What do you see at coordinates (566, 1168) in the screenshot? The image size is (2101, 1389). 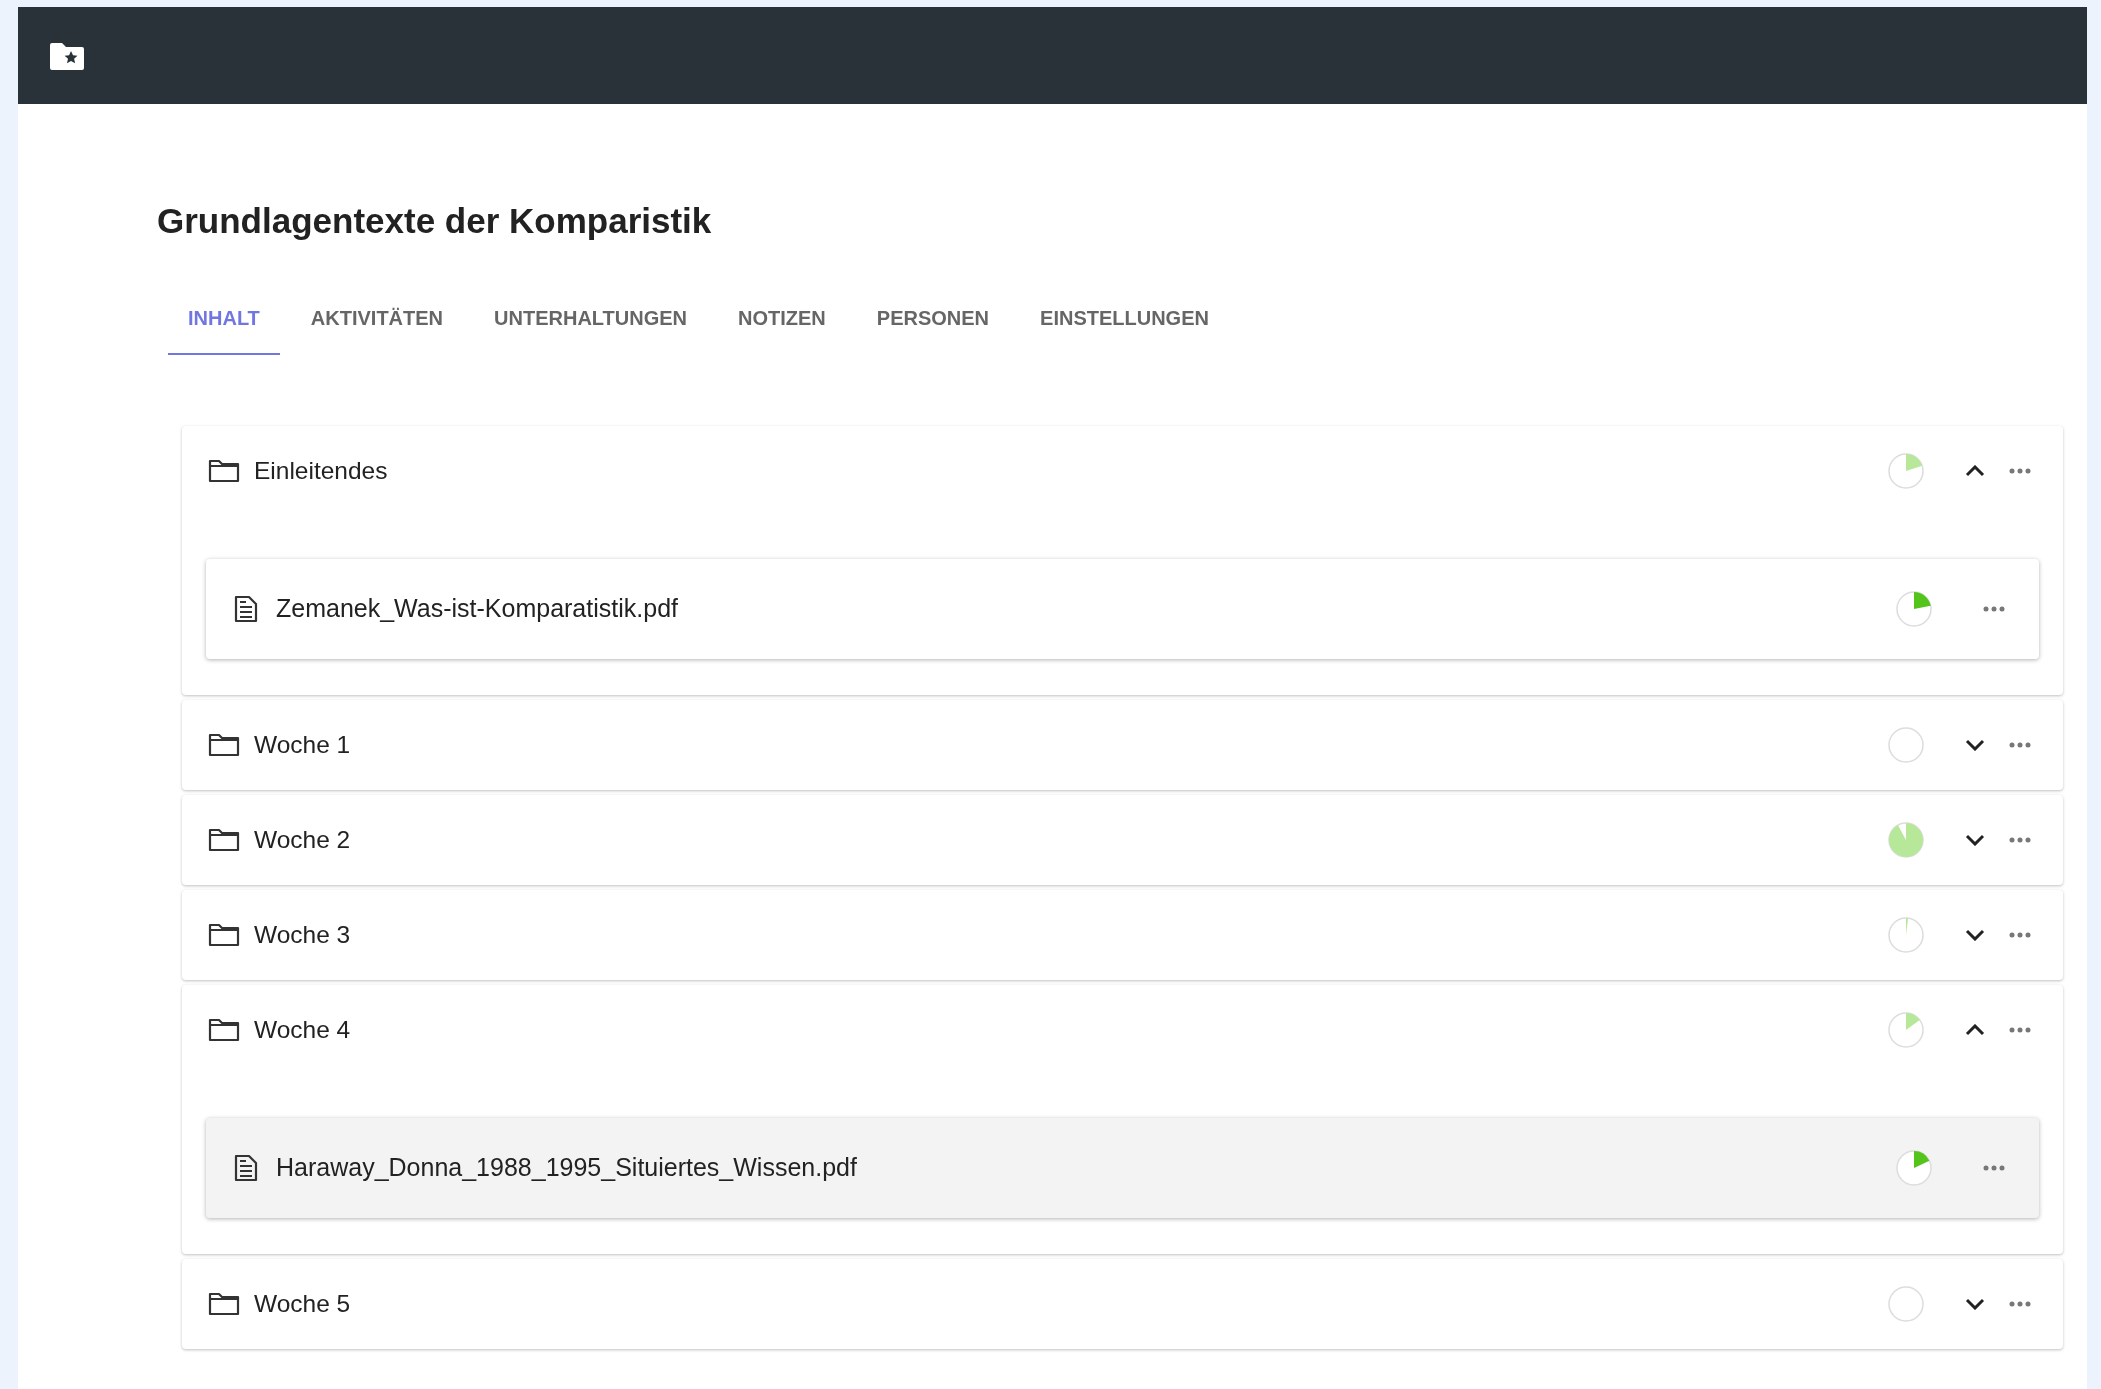 I see `file-name: Haraway_Donna_1988_1995_Situiertes_Wissen.pdf` at bounding box center [566, 1168].